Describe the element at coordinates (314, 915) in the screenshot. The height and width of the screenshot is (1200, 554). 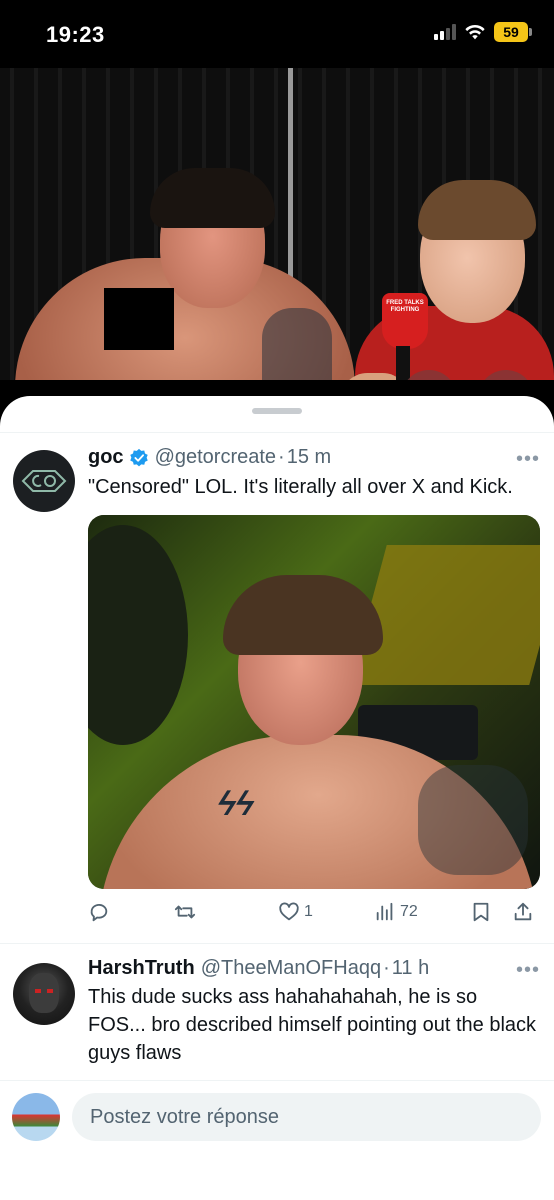
I see `tweet-actions: 1 72` at that location.